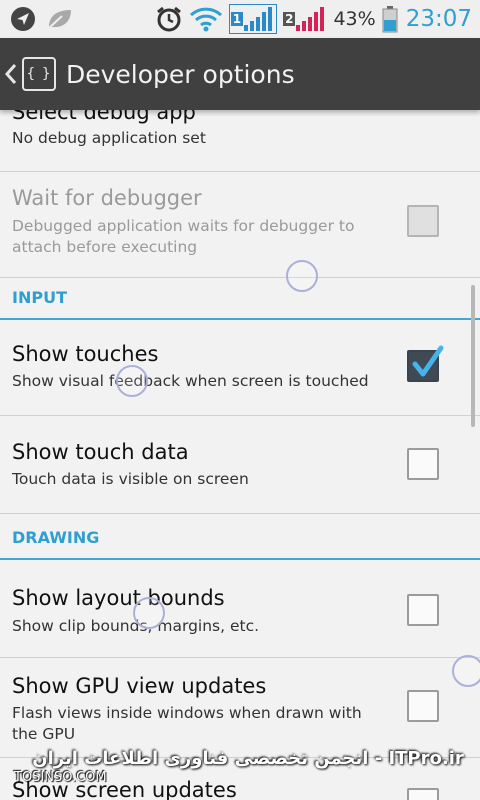  I want to click on watermark-site: TOSINSO.COM, so click(60, 777).